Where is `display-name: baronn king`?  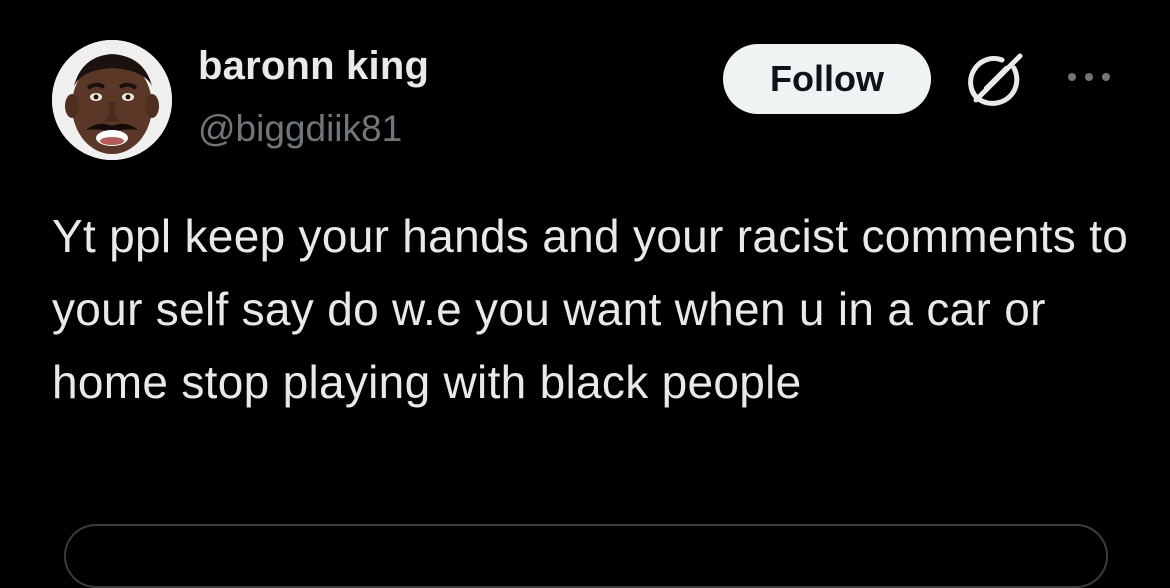
display-name: baronn king is located at coordinates (313, 66).